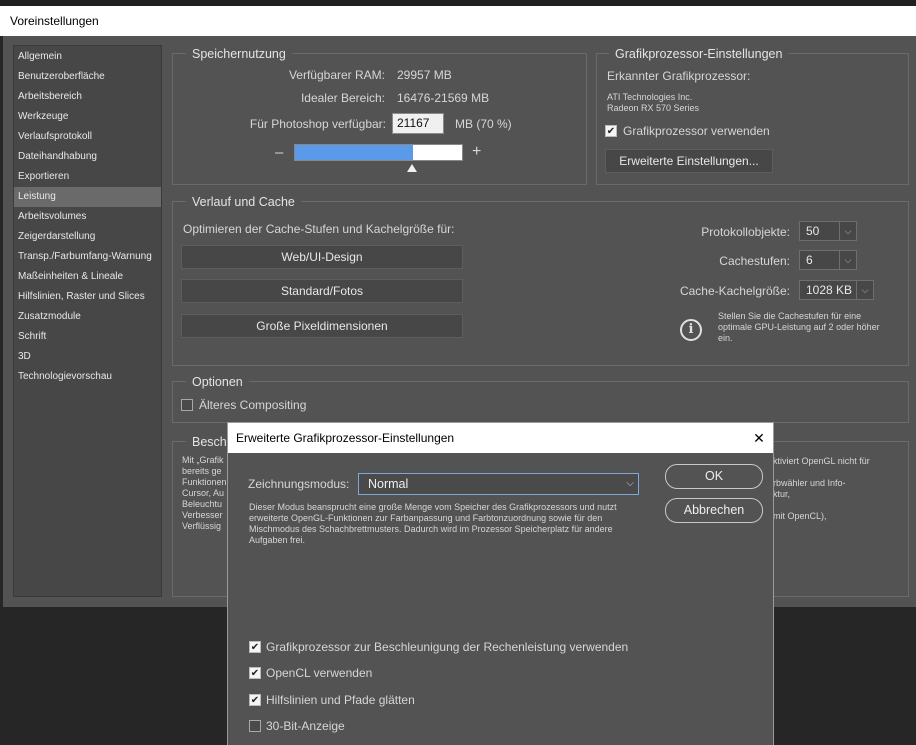 This screenshot has width=916, height=745. I want to click on tile-size-label: Cache-Kachelgröße:, so click(734, 291).